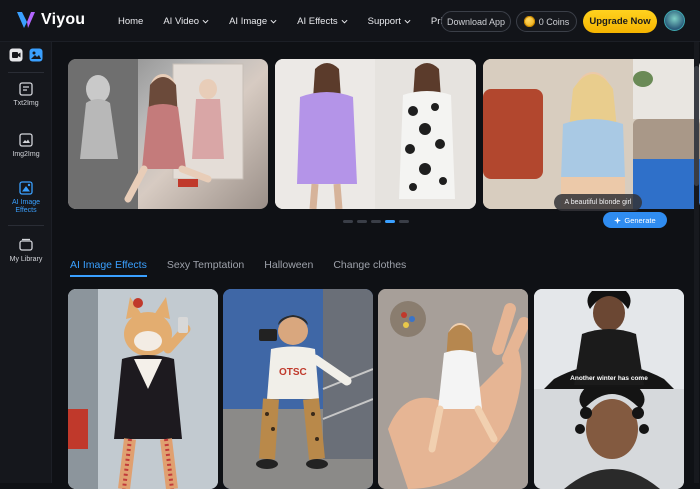  I want to click on library-icon, so click(26, 244).